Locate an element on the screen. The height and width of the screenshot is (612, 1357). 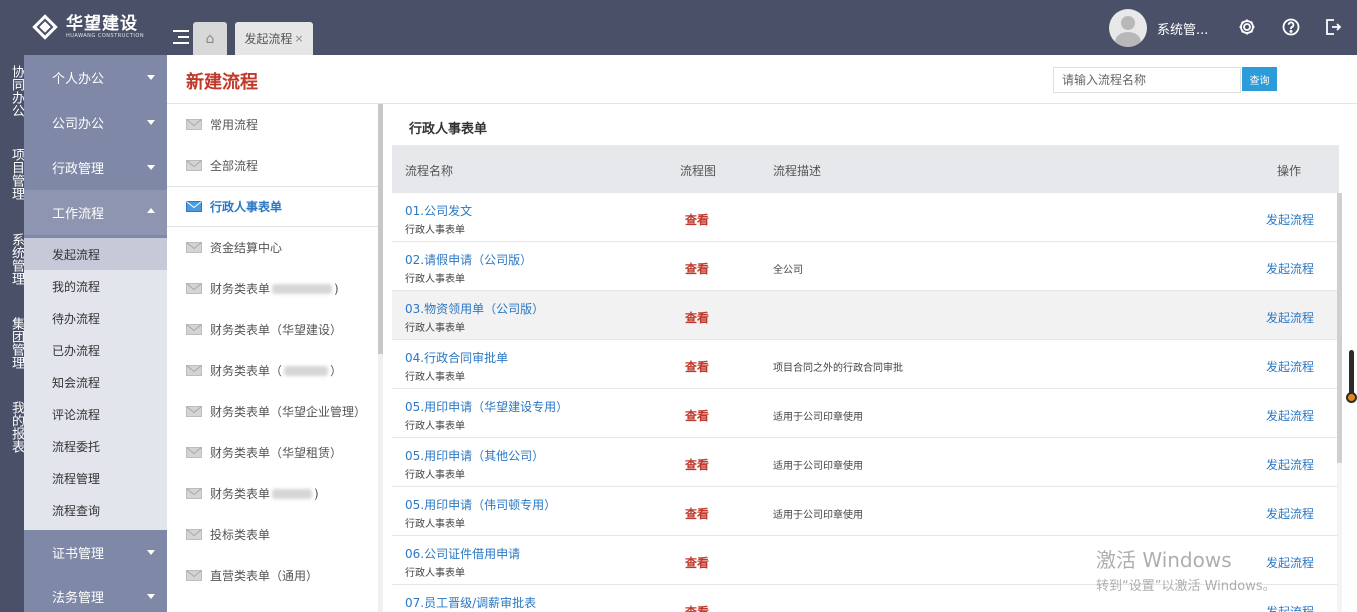
category-scrollbar is located at coordinates (380, 358).